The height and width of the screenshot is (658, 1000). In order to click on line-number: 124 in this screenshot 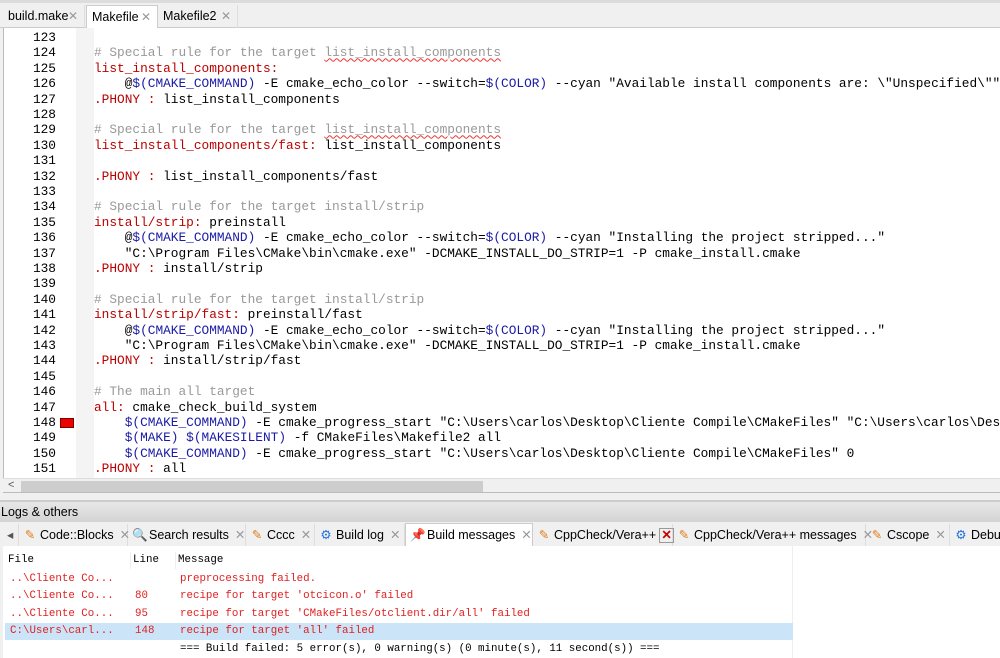, I will do `click(30, 52)`.